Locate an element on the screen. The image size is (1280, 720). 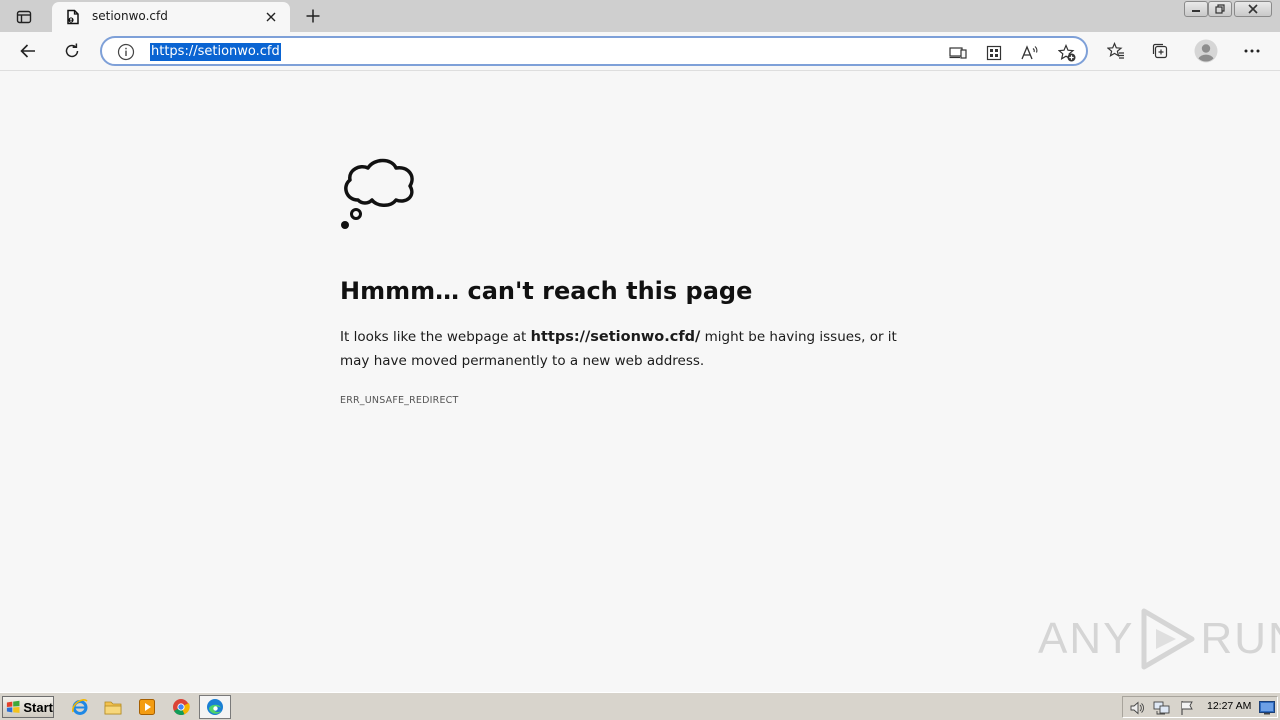
folder-icon is located at coordinates (113, 708).